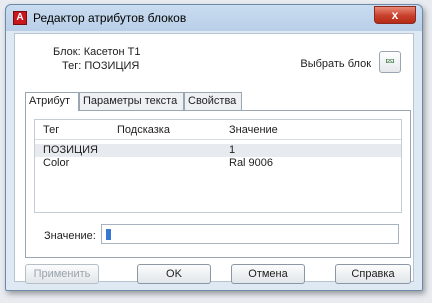 Image resolution: width=432 pixels, height=303 pixels. I want to click on help-button: Справка, so click(373, 274).